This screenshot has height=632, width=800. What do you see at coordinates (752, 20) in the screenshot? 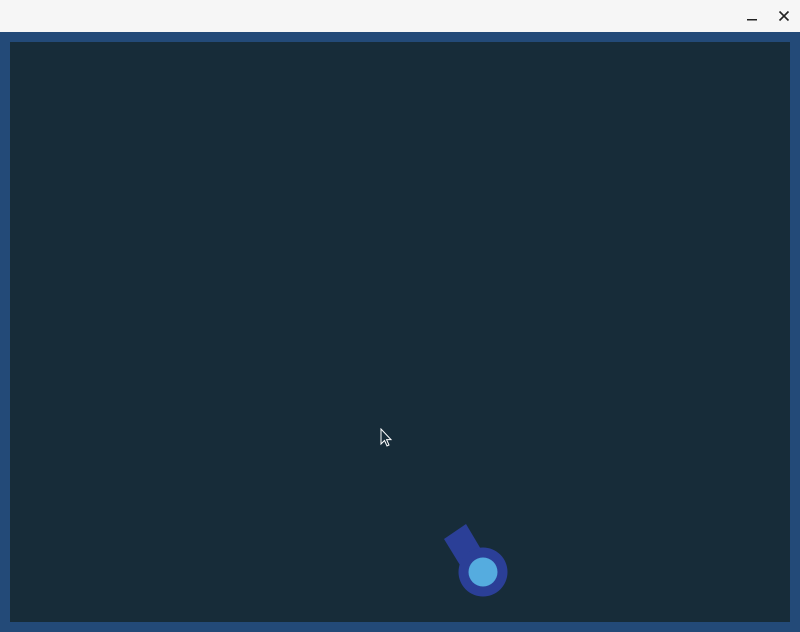
I see `minimize-icon` at bounding box center [752, 20].